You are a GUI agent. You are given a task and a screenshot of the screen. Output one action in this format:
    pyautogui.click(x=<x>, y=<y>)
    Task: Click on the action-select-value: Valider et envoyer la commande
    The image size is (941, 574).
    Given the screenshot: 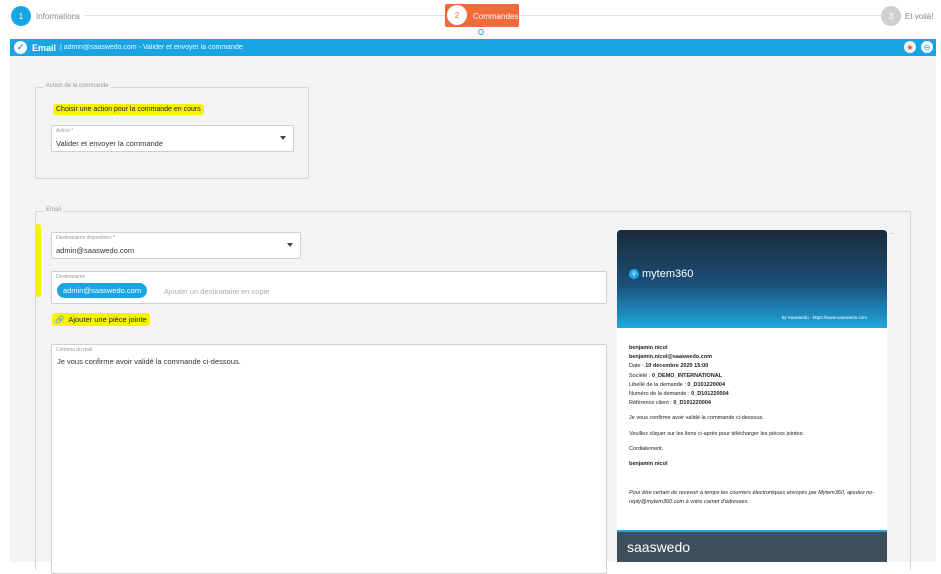 What is the action you would take?
    pyautogui.click(x=109, y=143)
    